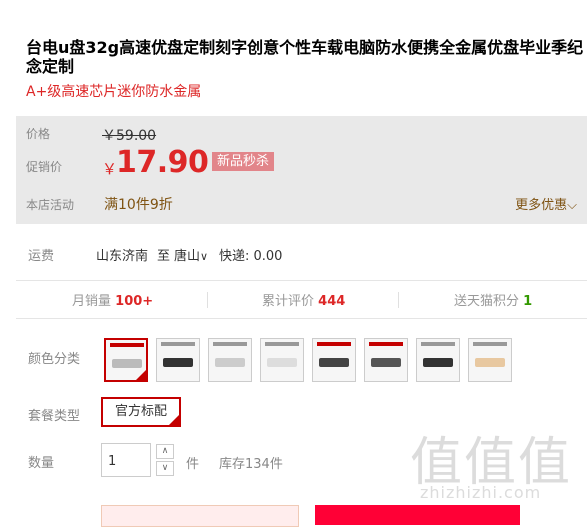 The image size is (587, 527). What do you see at coordinates (54, 416) in the screenshot?
I see `package-label: 套餐类型` at bounding box center [54, 416].